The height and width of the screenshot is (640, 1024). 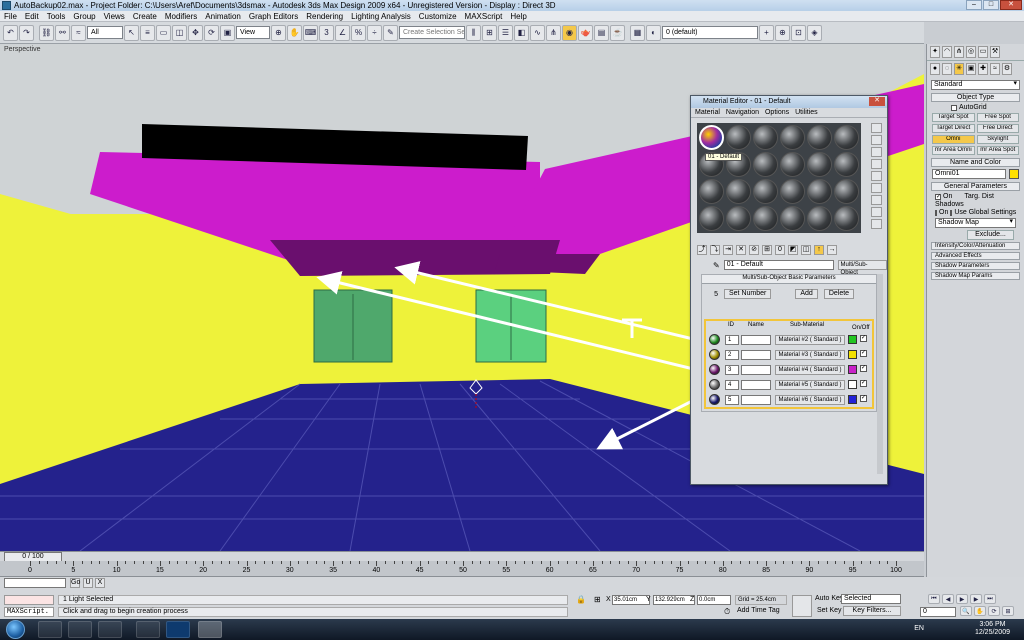 I want to click on display-tab-icon: ▭, so click(x=983, y=52).